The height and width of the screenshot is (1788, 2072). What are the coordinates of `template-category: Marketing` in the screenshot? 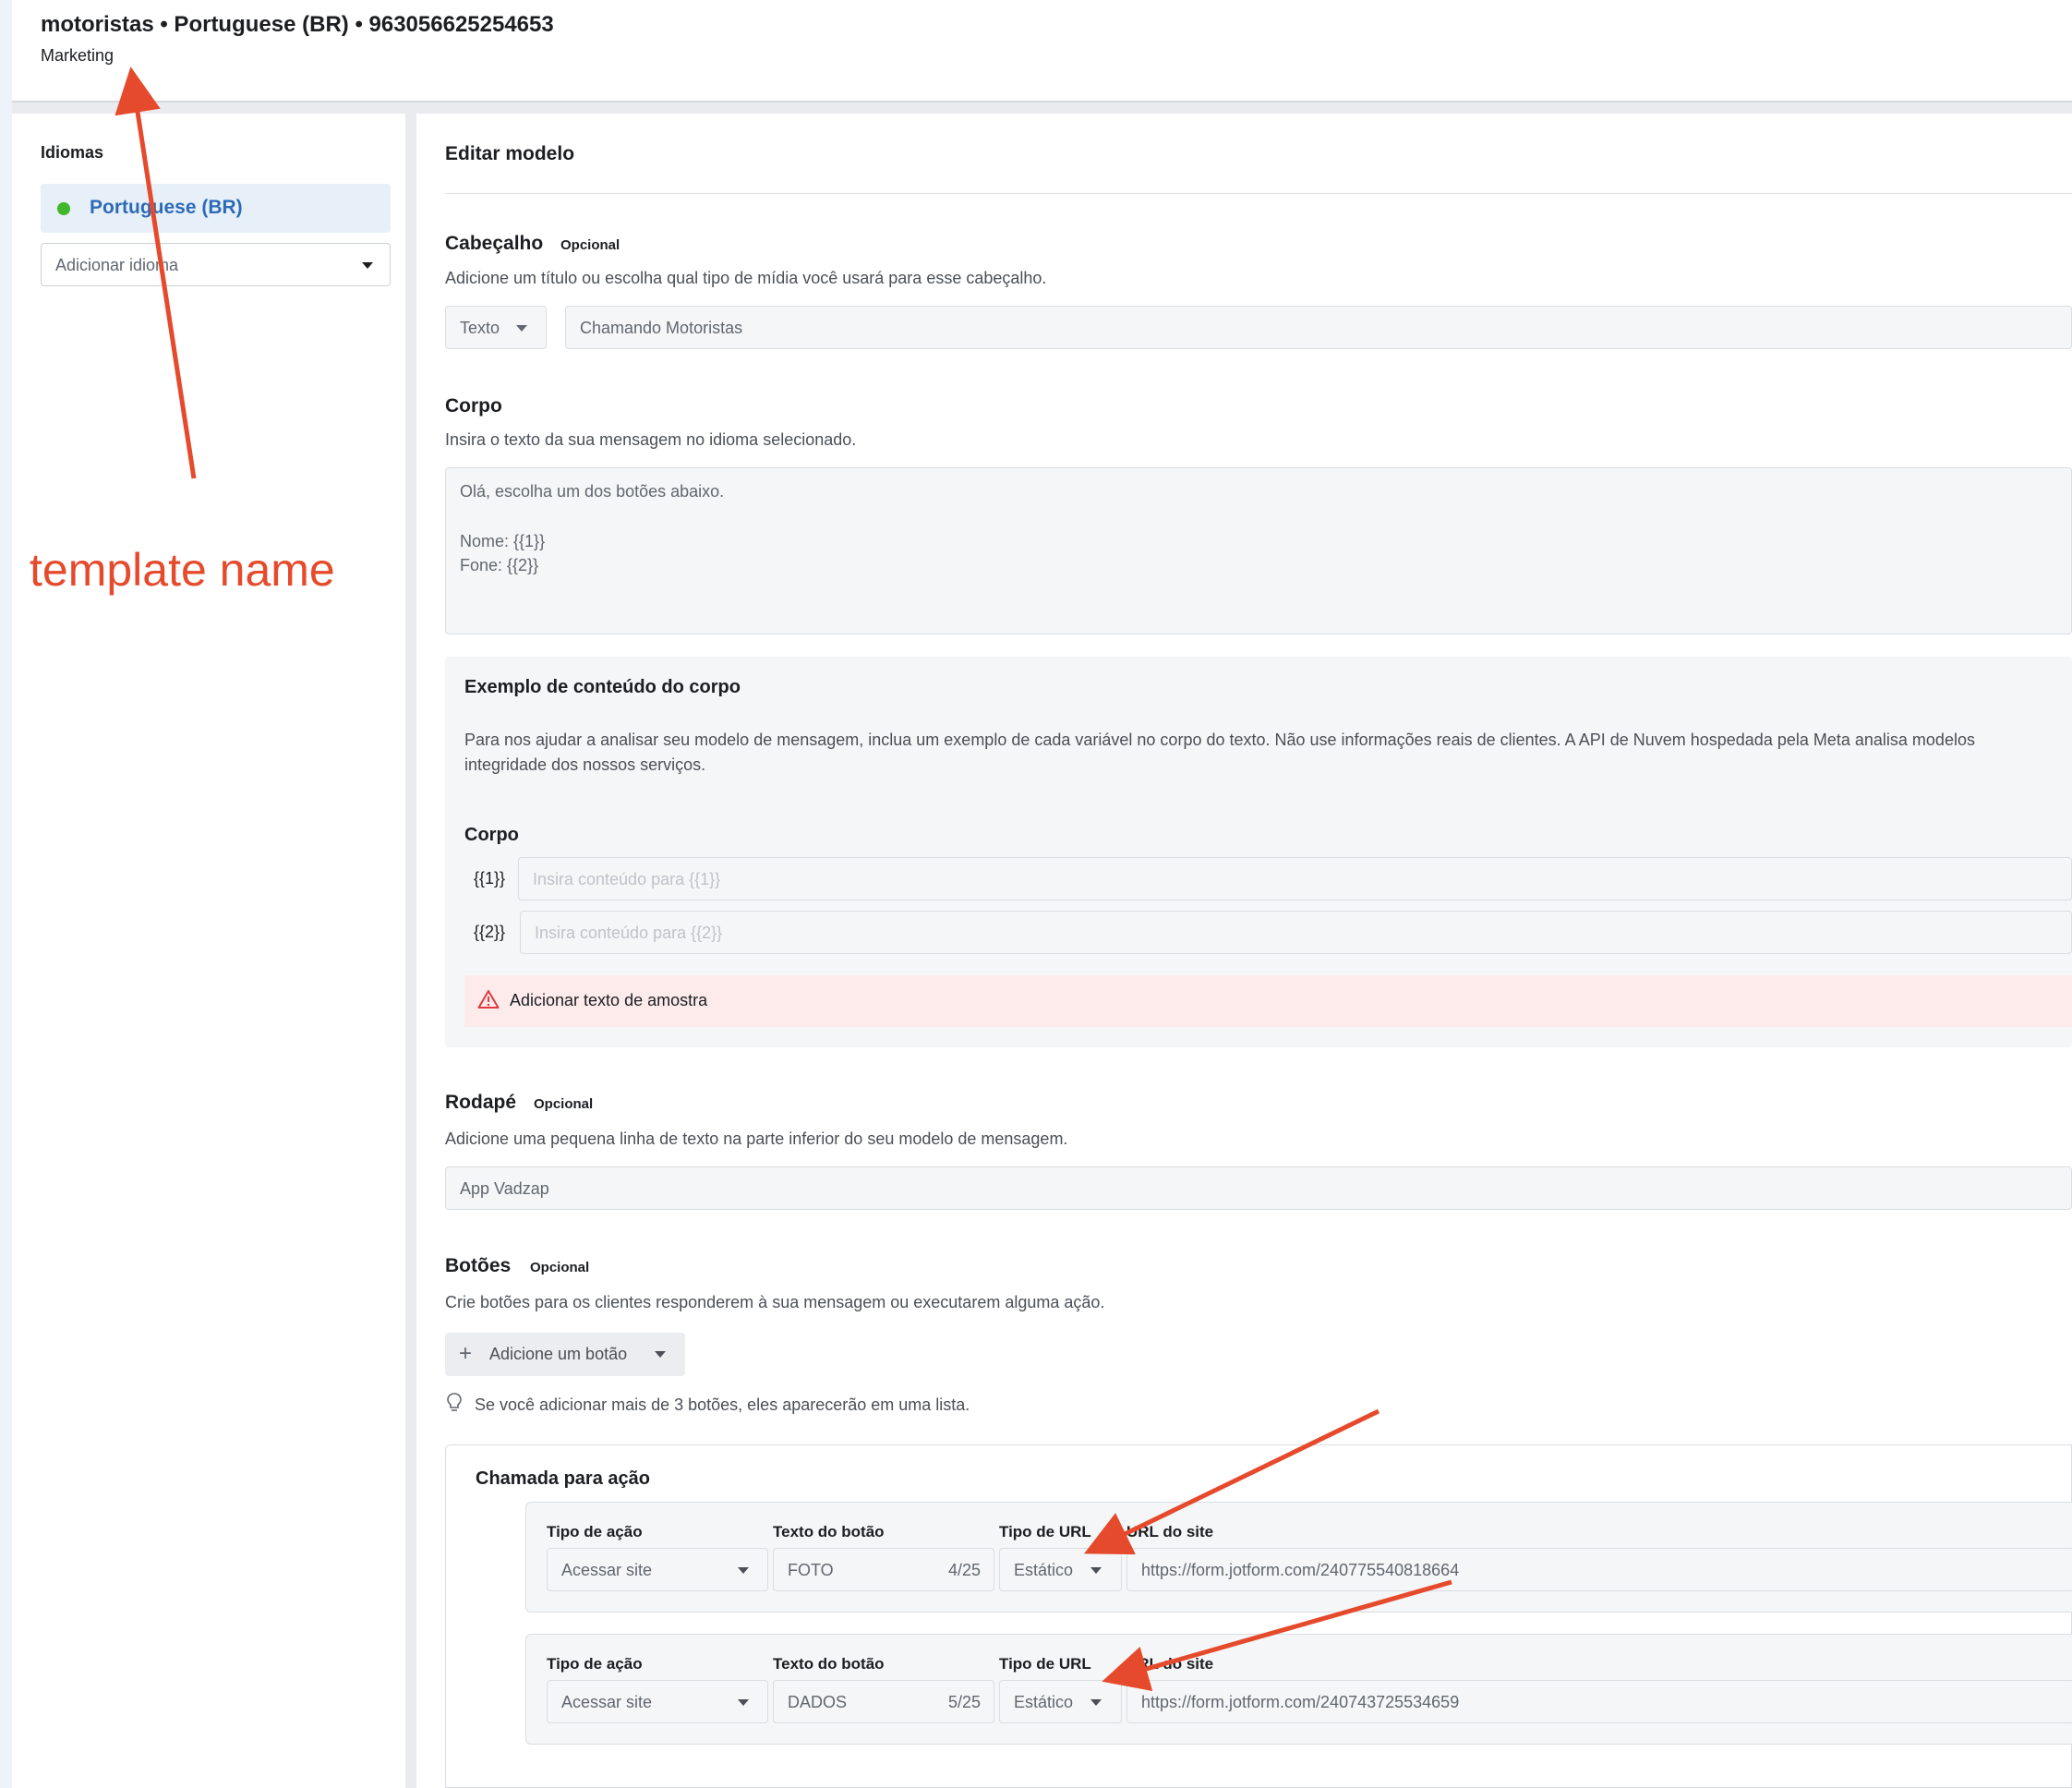 It's located at (77, 55).